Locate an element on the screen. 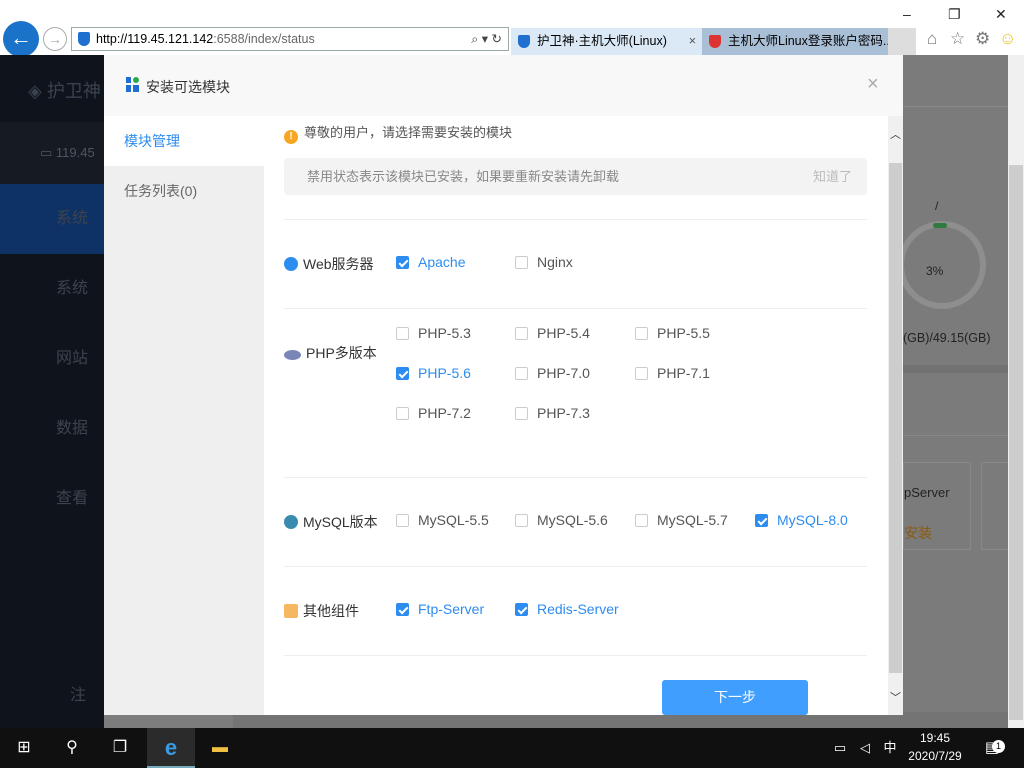  url-path: :6588/index/status is located at coordinates (264, 39).